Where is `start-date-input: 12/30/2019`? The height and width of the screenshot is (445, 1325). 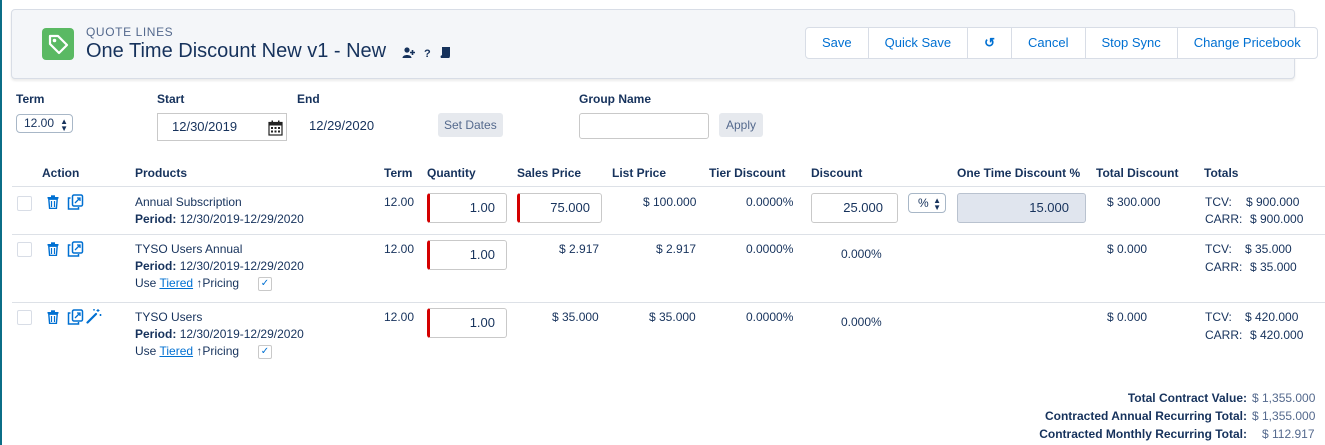 start-date-input: 12/30/2019 is located at coordinates (222, 127).